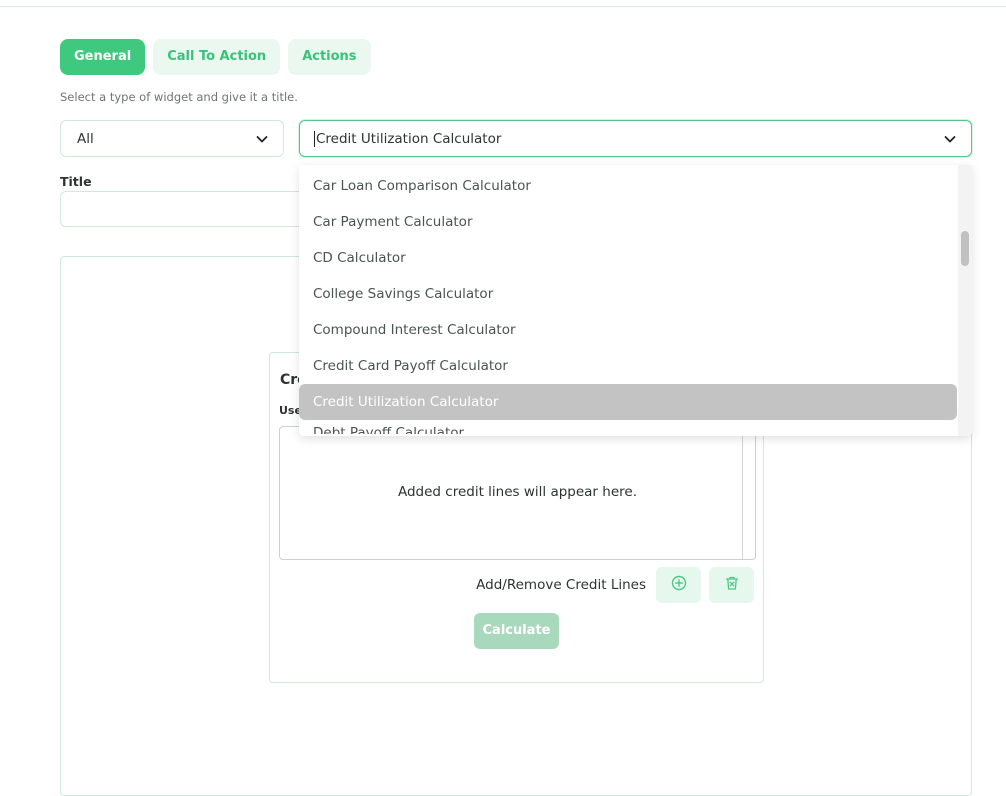  I want to click on dropdown-option-debt-payoff: Debt Payoff Calculator, so click(628, 427).